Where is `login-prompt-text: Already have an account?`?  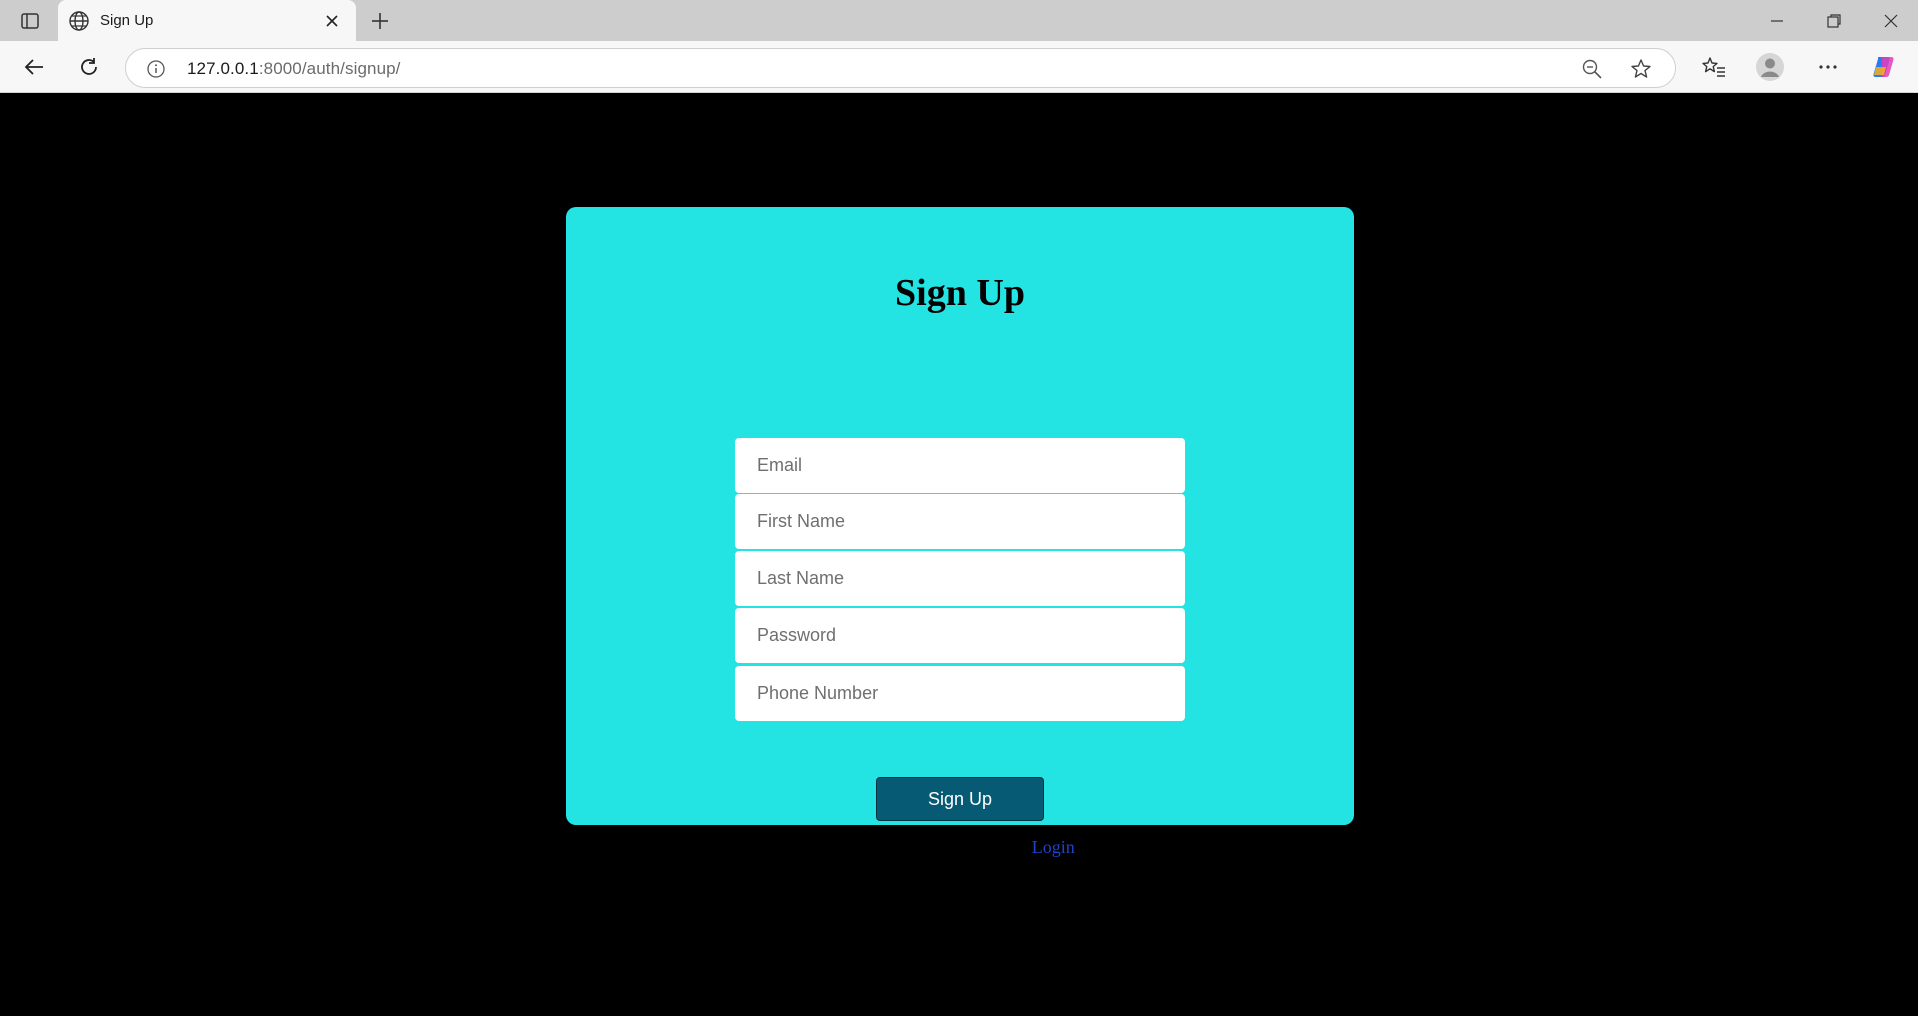
login-prompt-text: Already have an account? is located at coordinates (938, 847).